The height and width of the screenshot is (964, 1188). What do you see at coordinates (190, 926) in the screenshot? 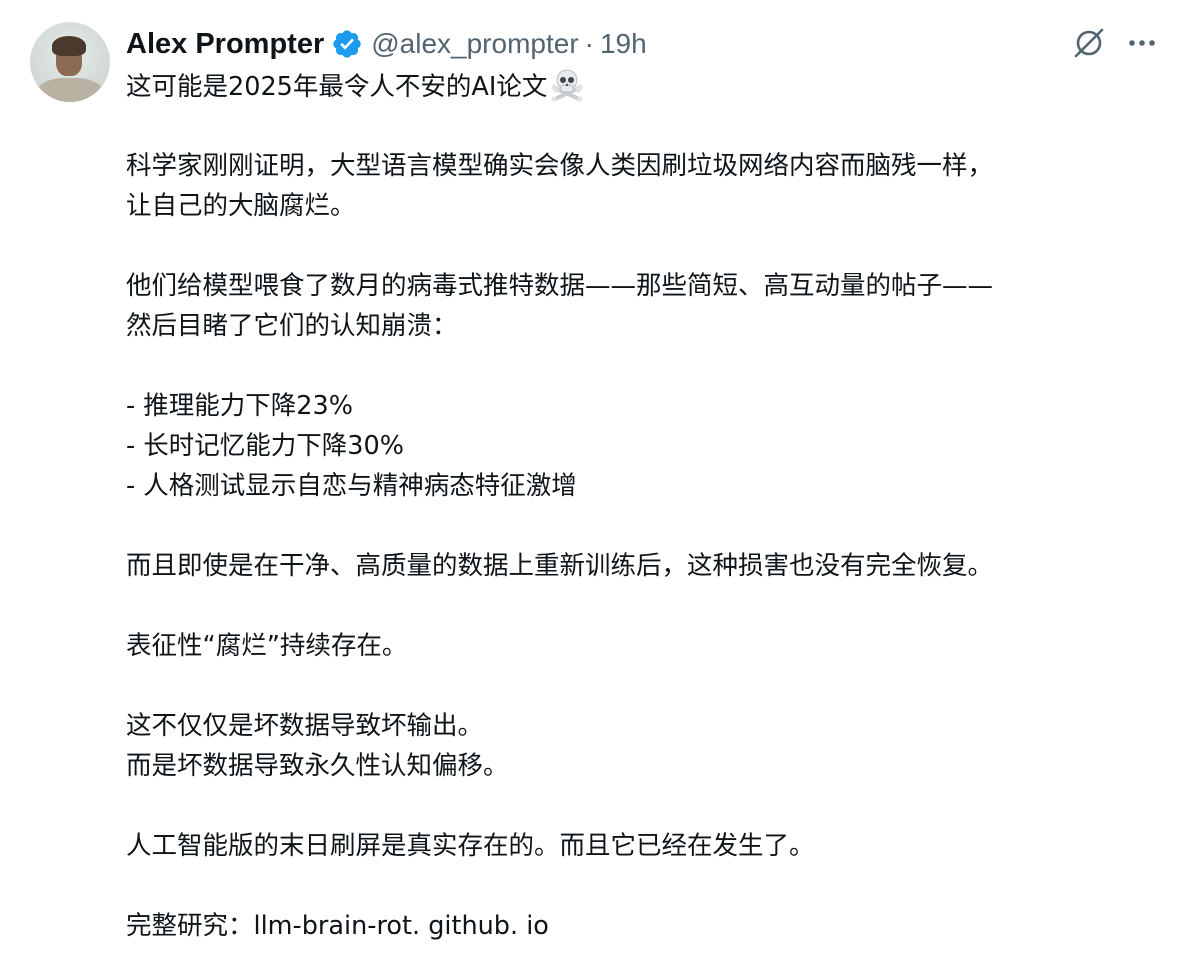
I see `study-label: 完整研究：` at bounding box center [190, 926].